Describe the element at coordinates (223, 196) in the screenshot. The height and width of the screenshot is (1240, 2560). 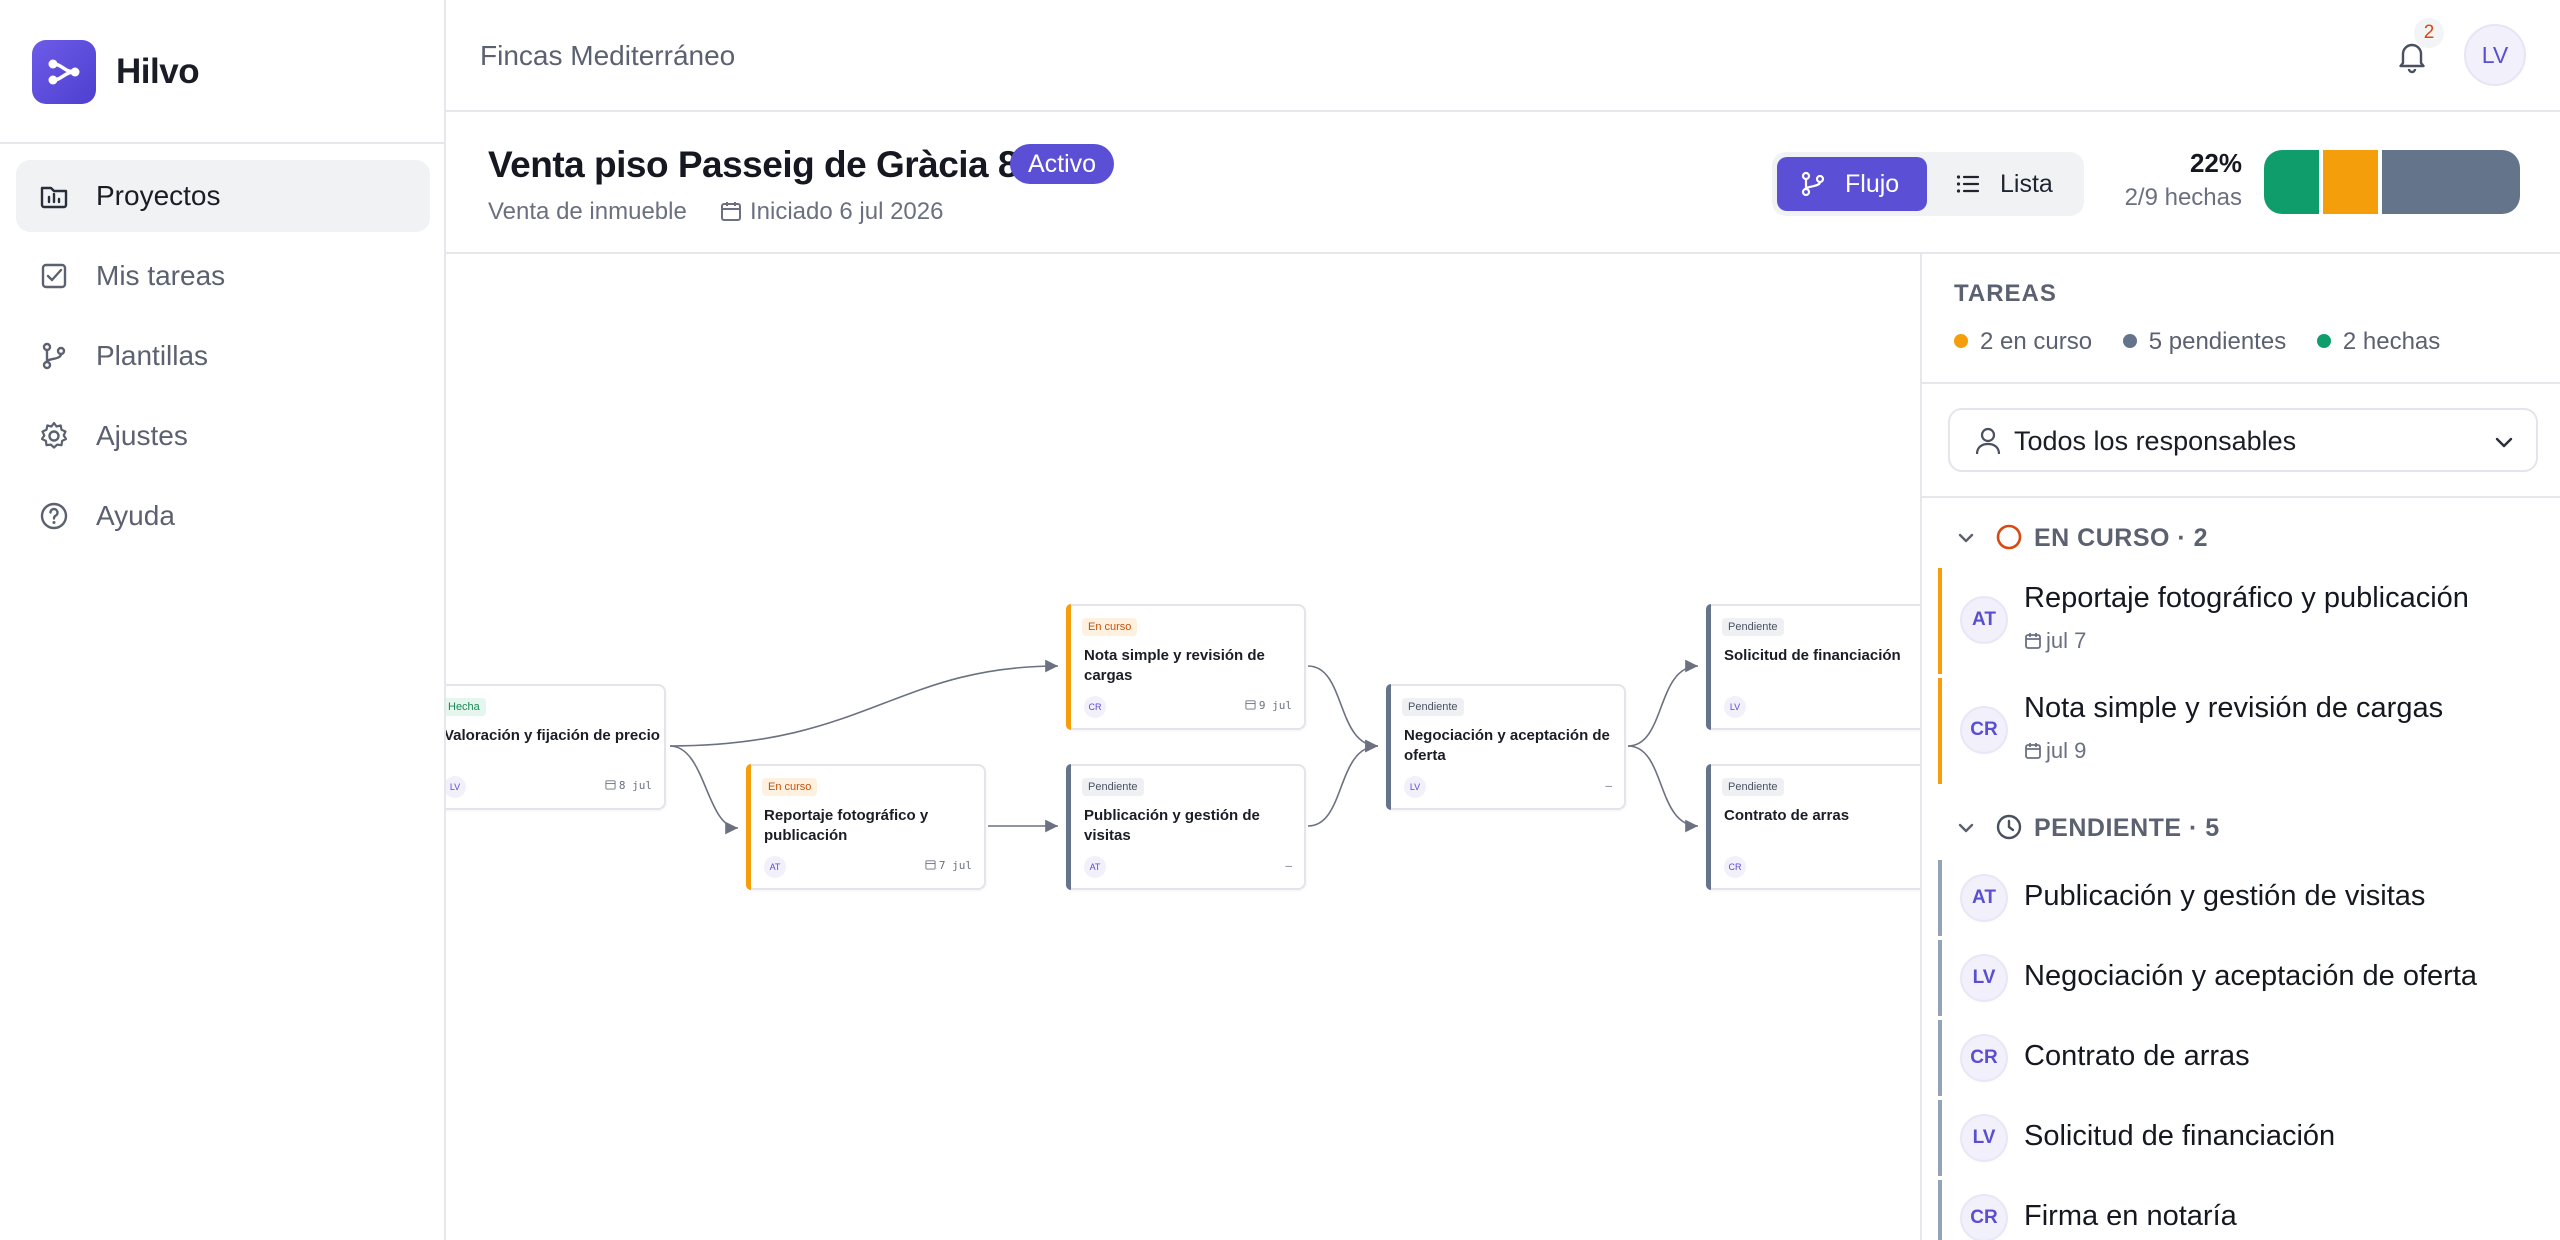
I see `sidebar-item-proyectos: Proyectos` at that location.